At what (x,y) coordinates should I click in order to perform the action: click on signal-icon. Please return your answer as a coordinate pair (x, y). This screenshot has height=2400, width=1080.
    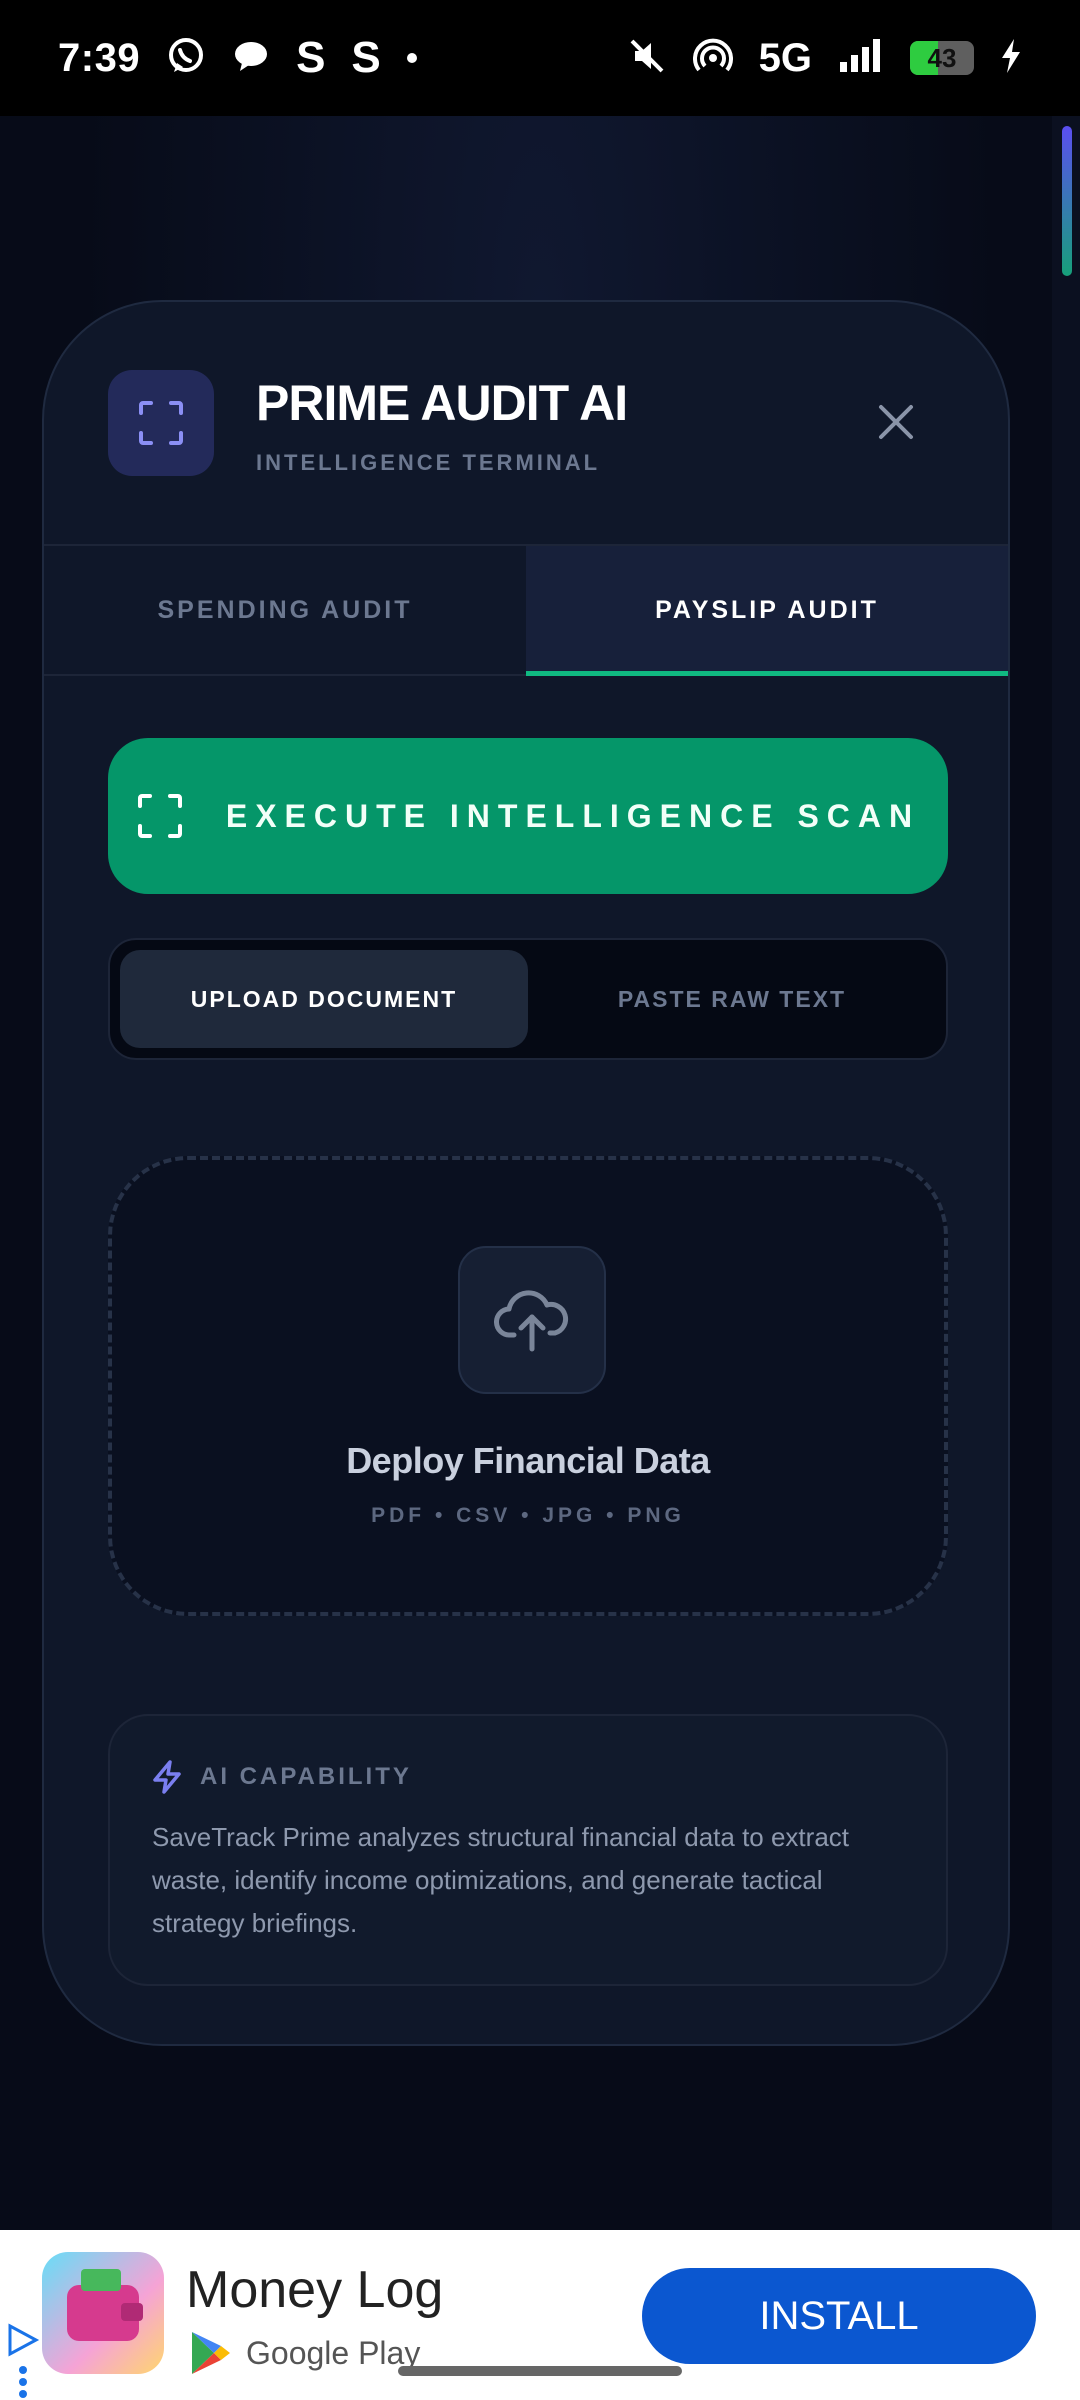
    Looking at the image, I should click on (861, 58).